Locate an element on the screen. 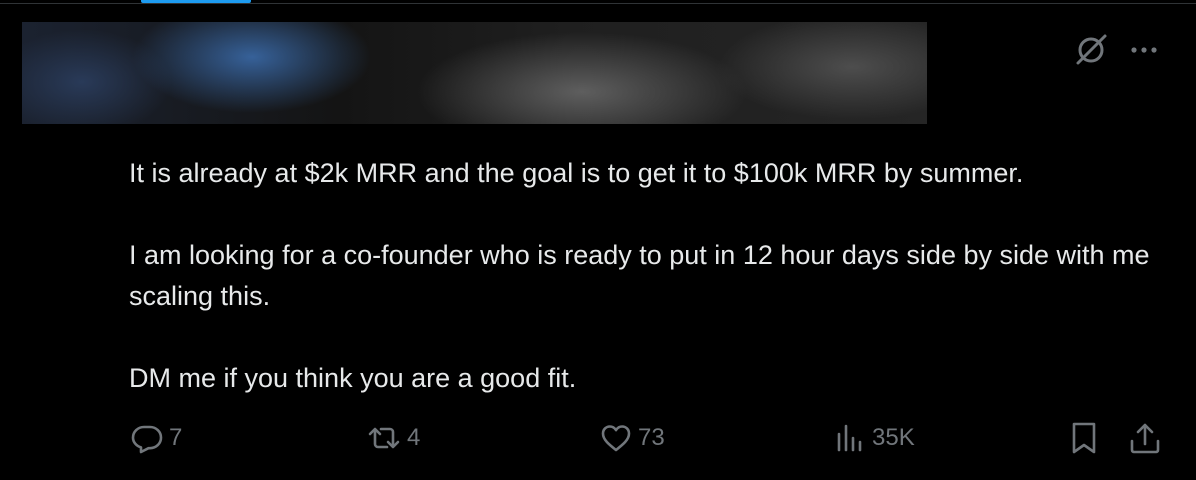 This screenshot has height=480, width=1196. views-button: 35K is located at coordinates (874, 438).